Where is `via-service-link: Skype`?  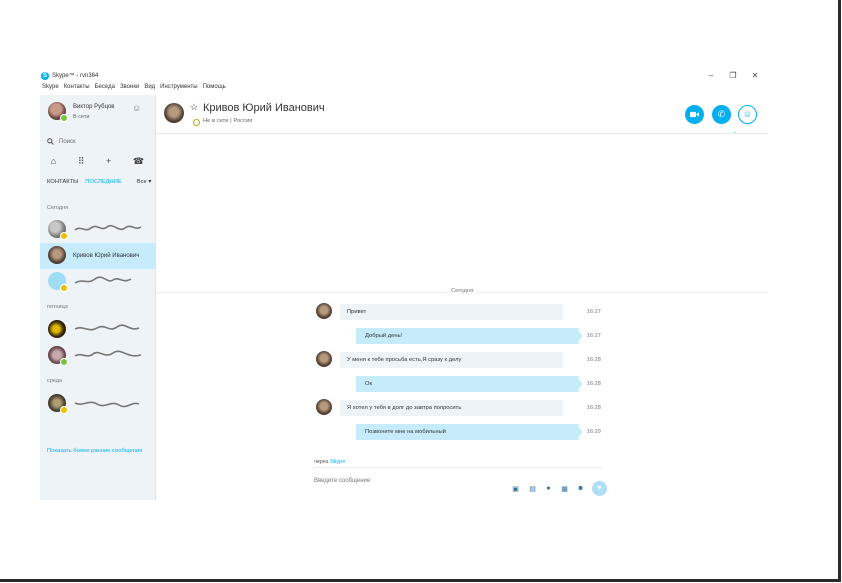 via-service-link: Skype is located at coordinates (337, 462).